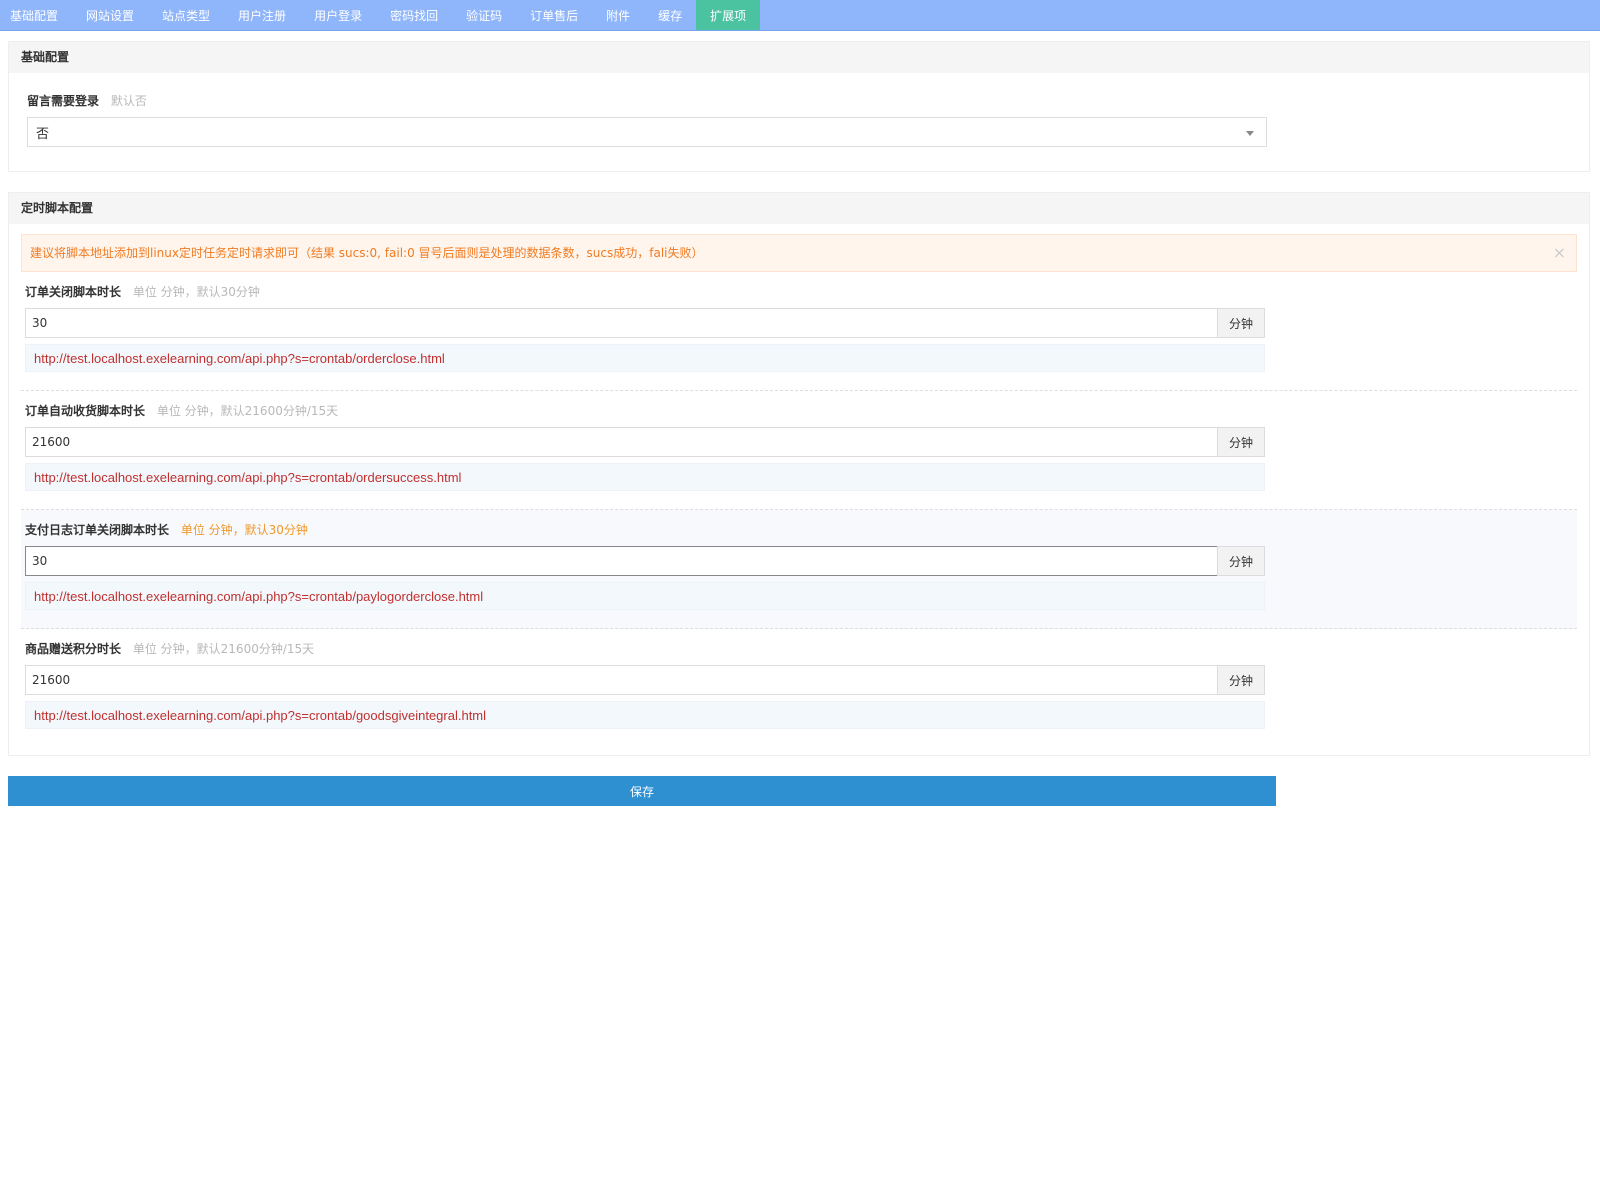 The height and width of the screenshot is (1200, 1600). What do you see at coordinates (73, 292) in the screenshot?
I see `field-label: 订单关闭脚本时长` at bounding box center [73, 292].